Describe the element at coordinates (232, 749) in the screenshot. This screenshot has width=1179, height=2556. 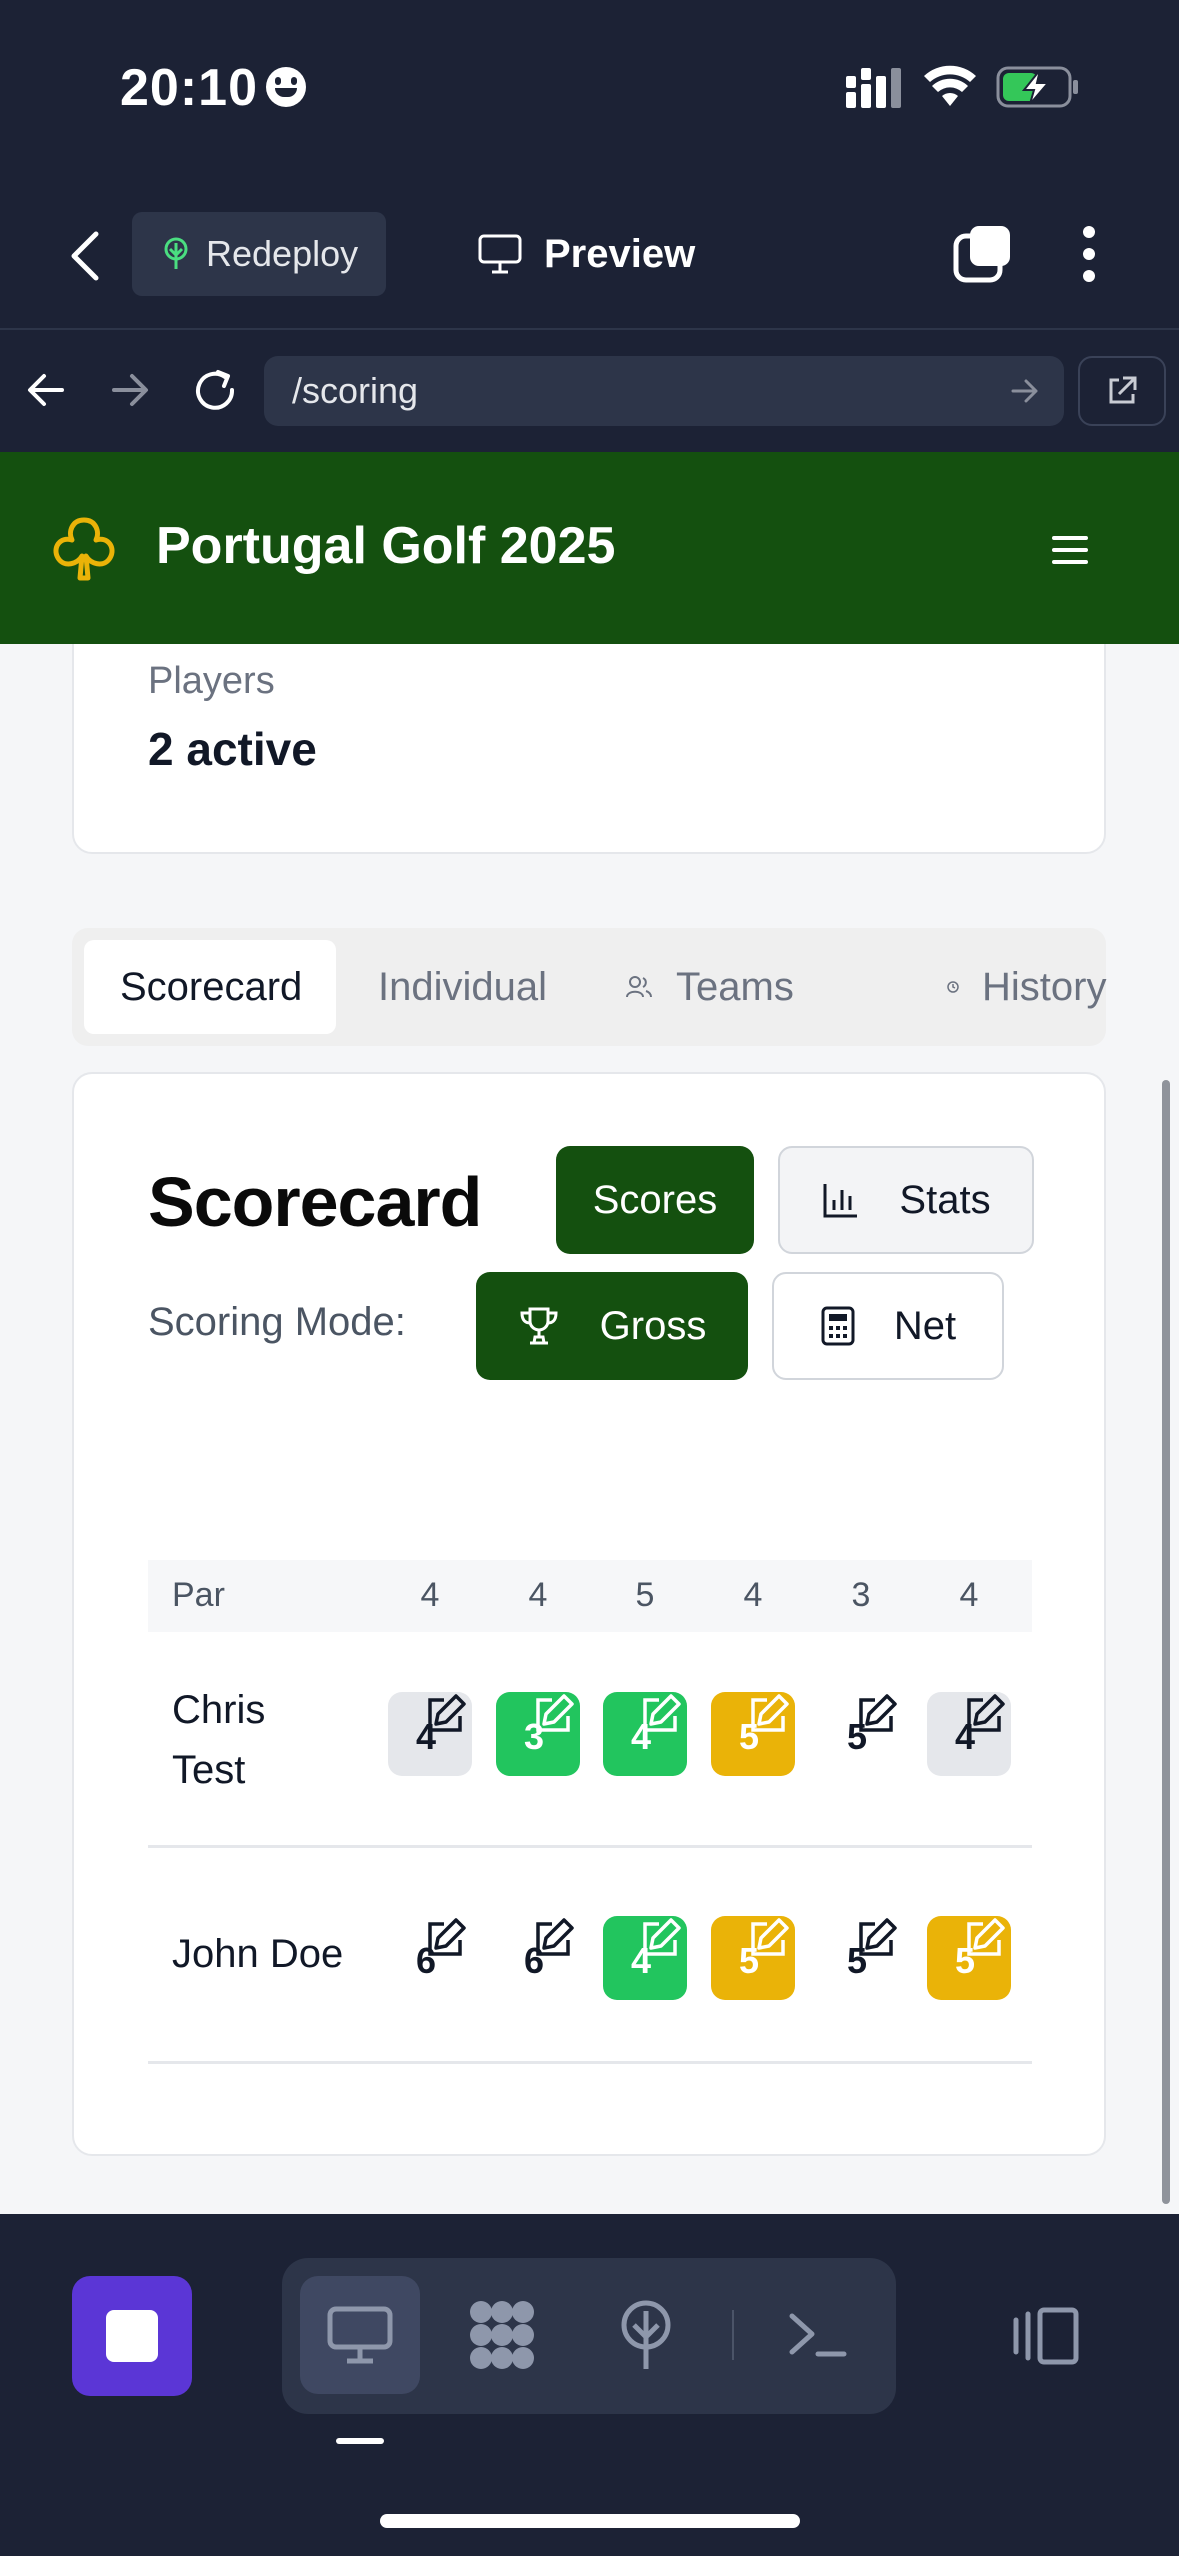
I see `players-count: 2 active` at that location.